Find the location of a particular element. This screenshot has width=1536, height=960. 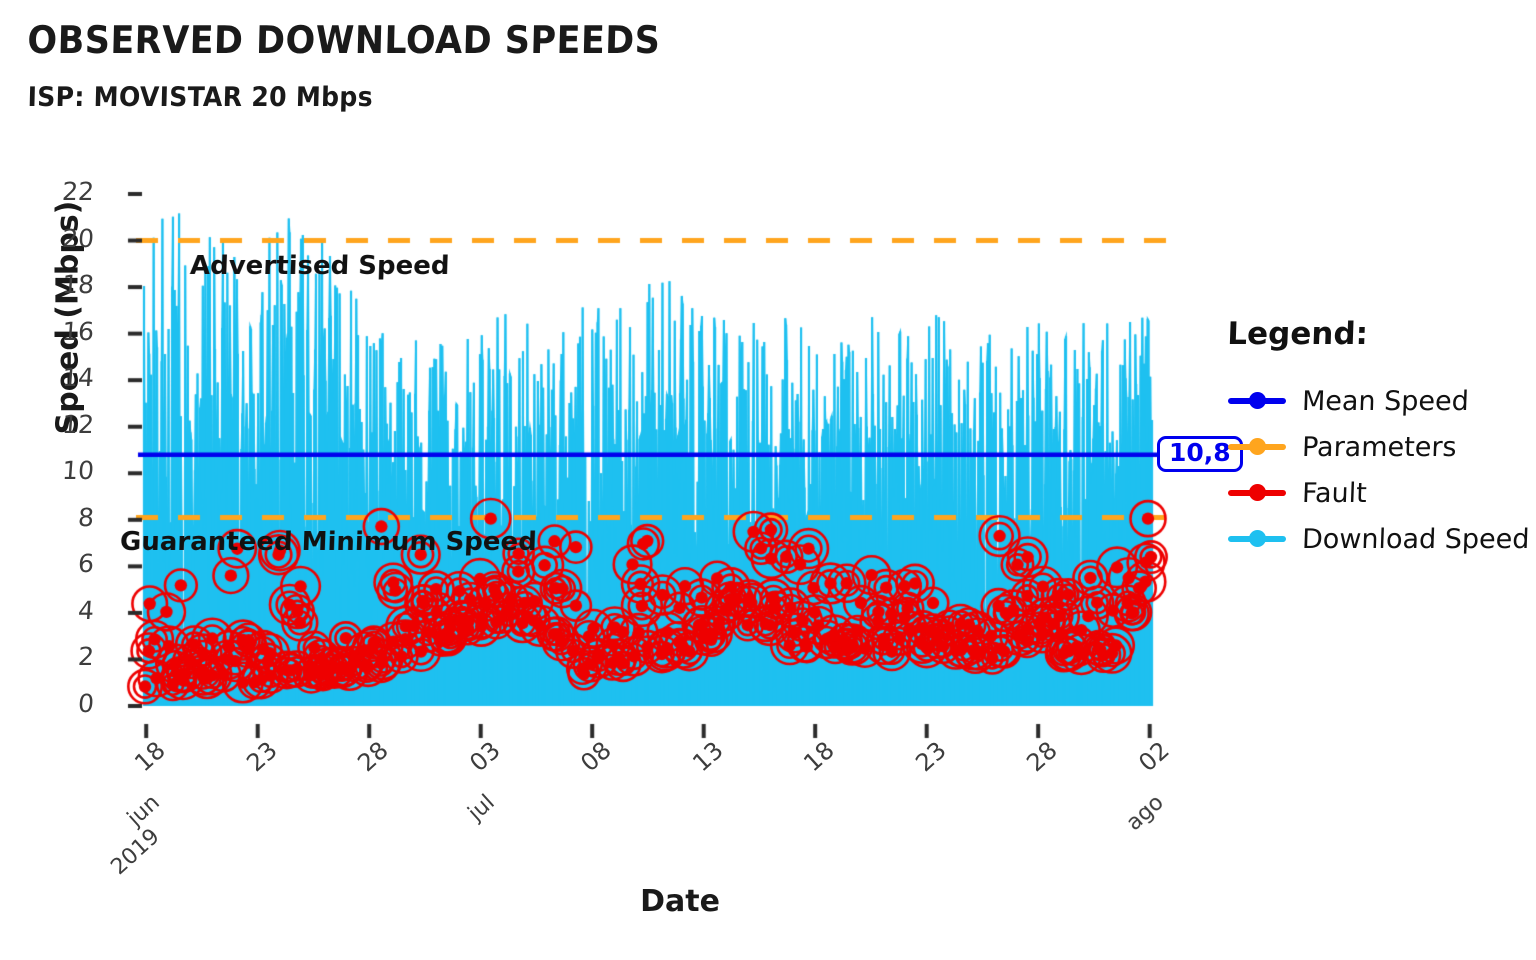

legend-item-mean-speed: Mean Speed is located at coordinates (1378, 401).